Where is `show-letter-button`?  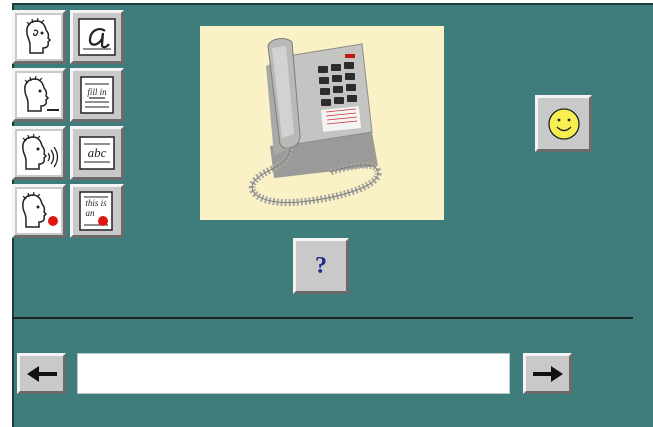 show-letter-button is located at coordinates (97, 37).